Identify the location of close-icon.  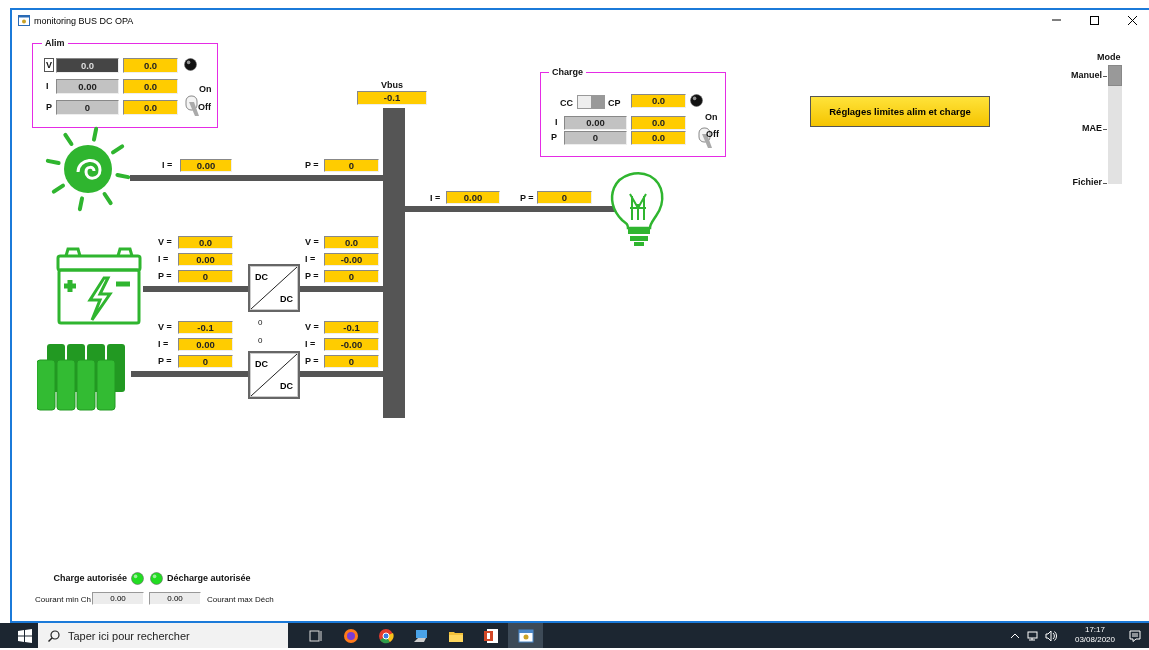
(1132, 20).